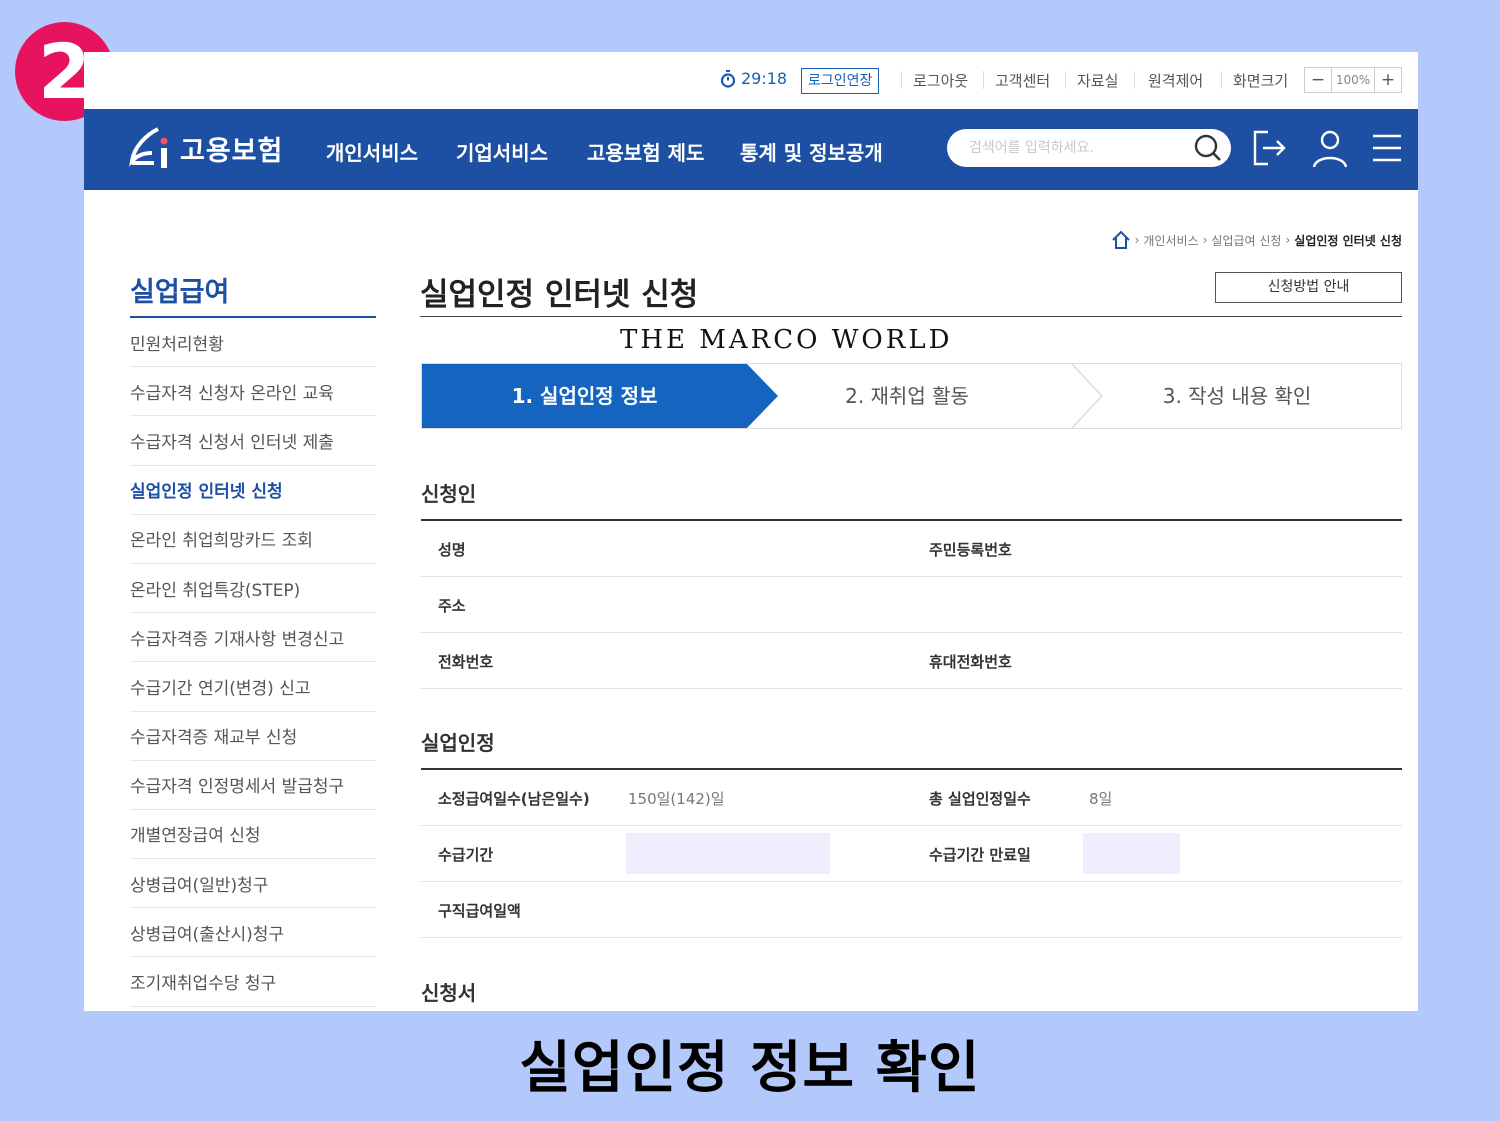 This screenshot has width=1500, height=1121. What do you see at coordinates (811, 151) in the screenshot?
I see `menu-statistics: 통계 및 정보공개` at bounding box center [811, 151].